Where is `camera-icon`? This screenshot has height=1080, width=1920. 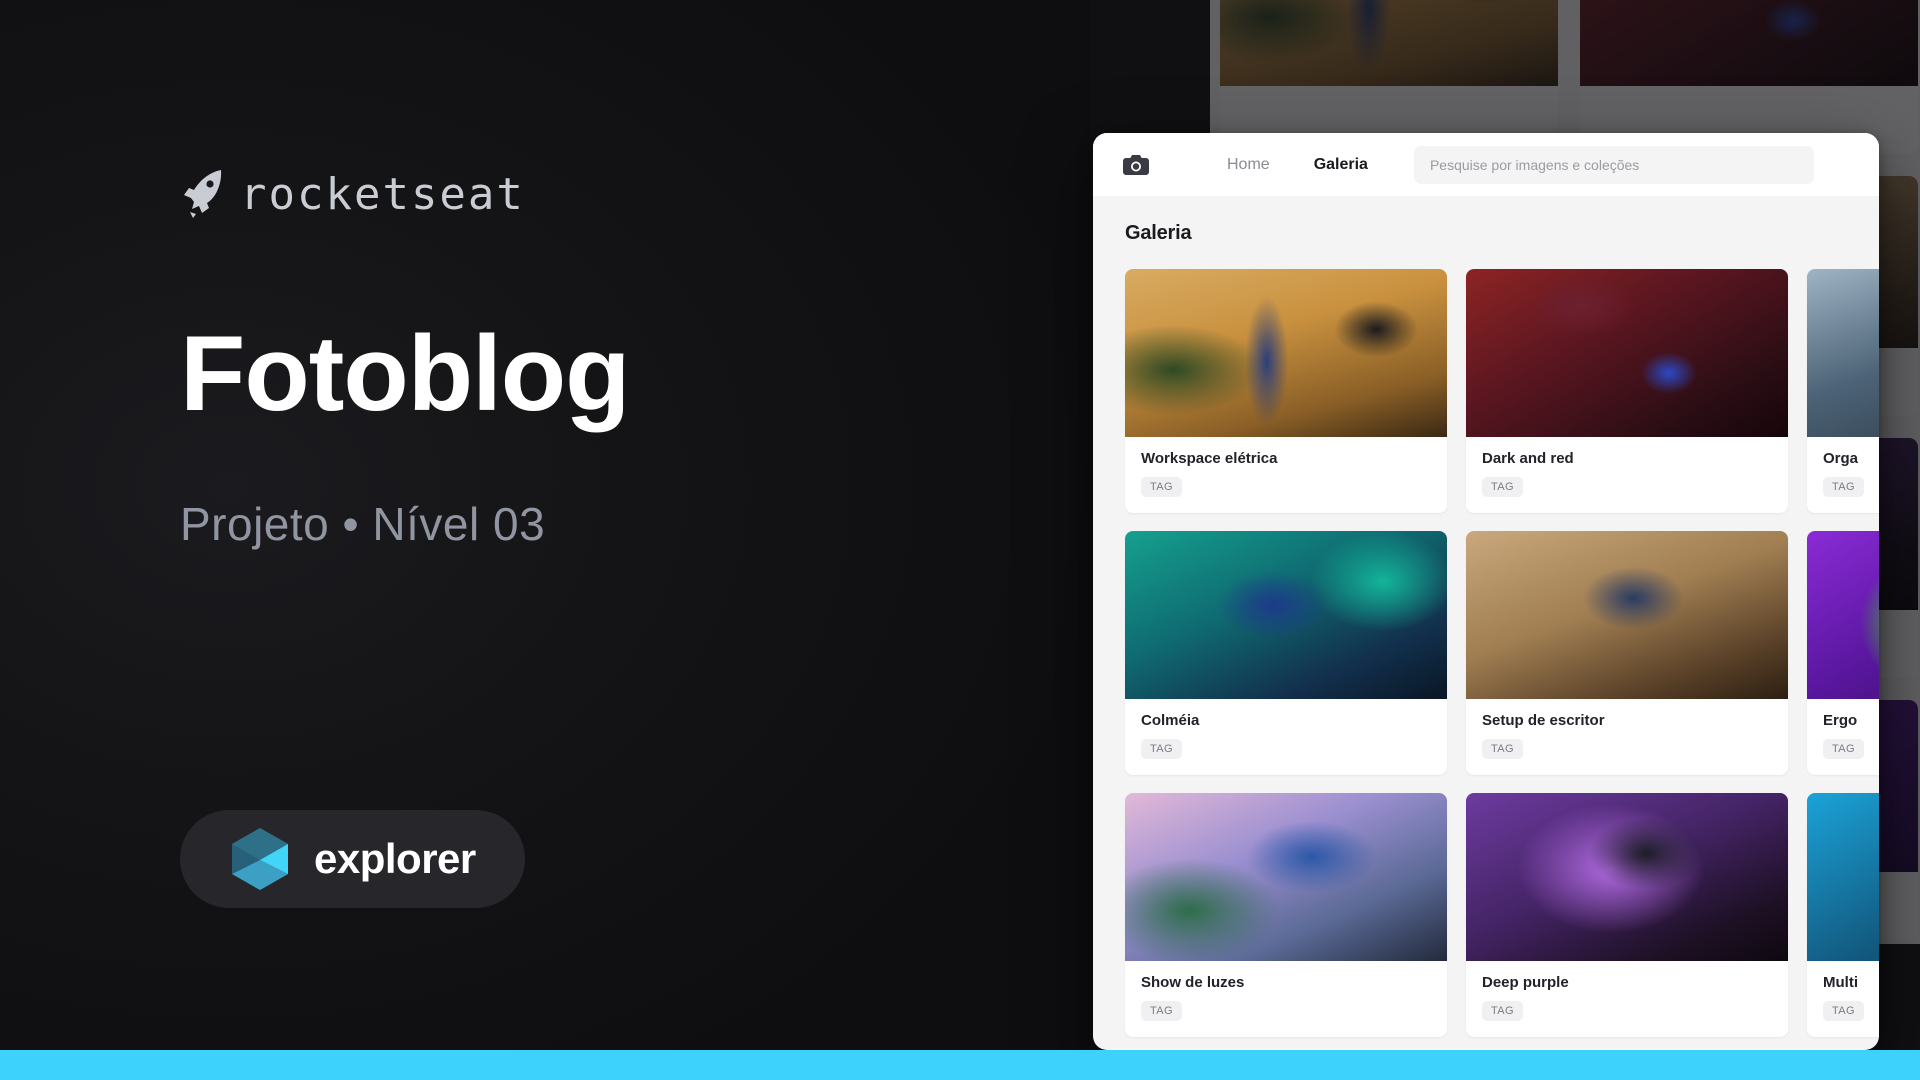 camera-icon is located at coordinates (1136, 165).